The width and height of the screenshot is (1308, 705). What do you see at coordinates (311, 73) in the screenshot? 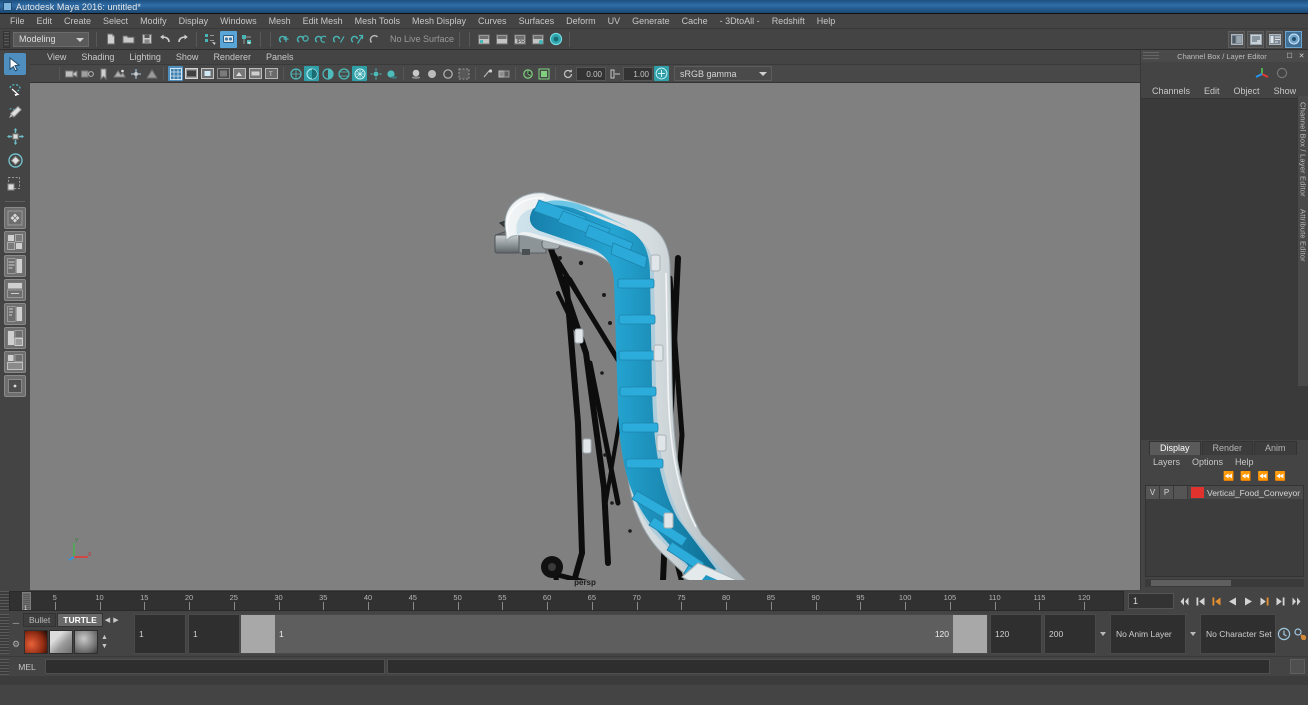
I see `smooth-shade-icon` at bounding box center [311, 73].